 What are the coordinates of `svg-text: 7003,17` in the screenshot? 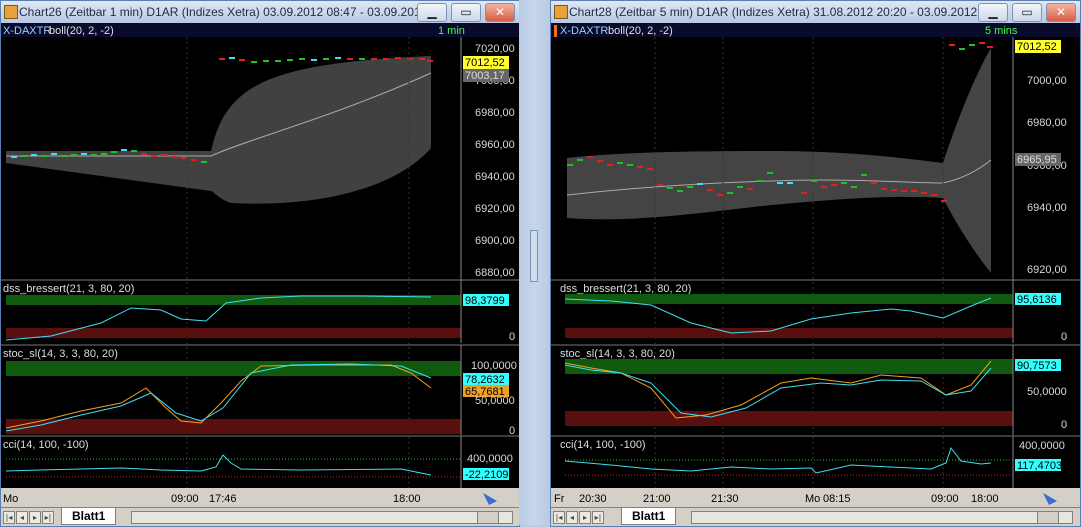 It's located at (485, 76).